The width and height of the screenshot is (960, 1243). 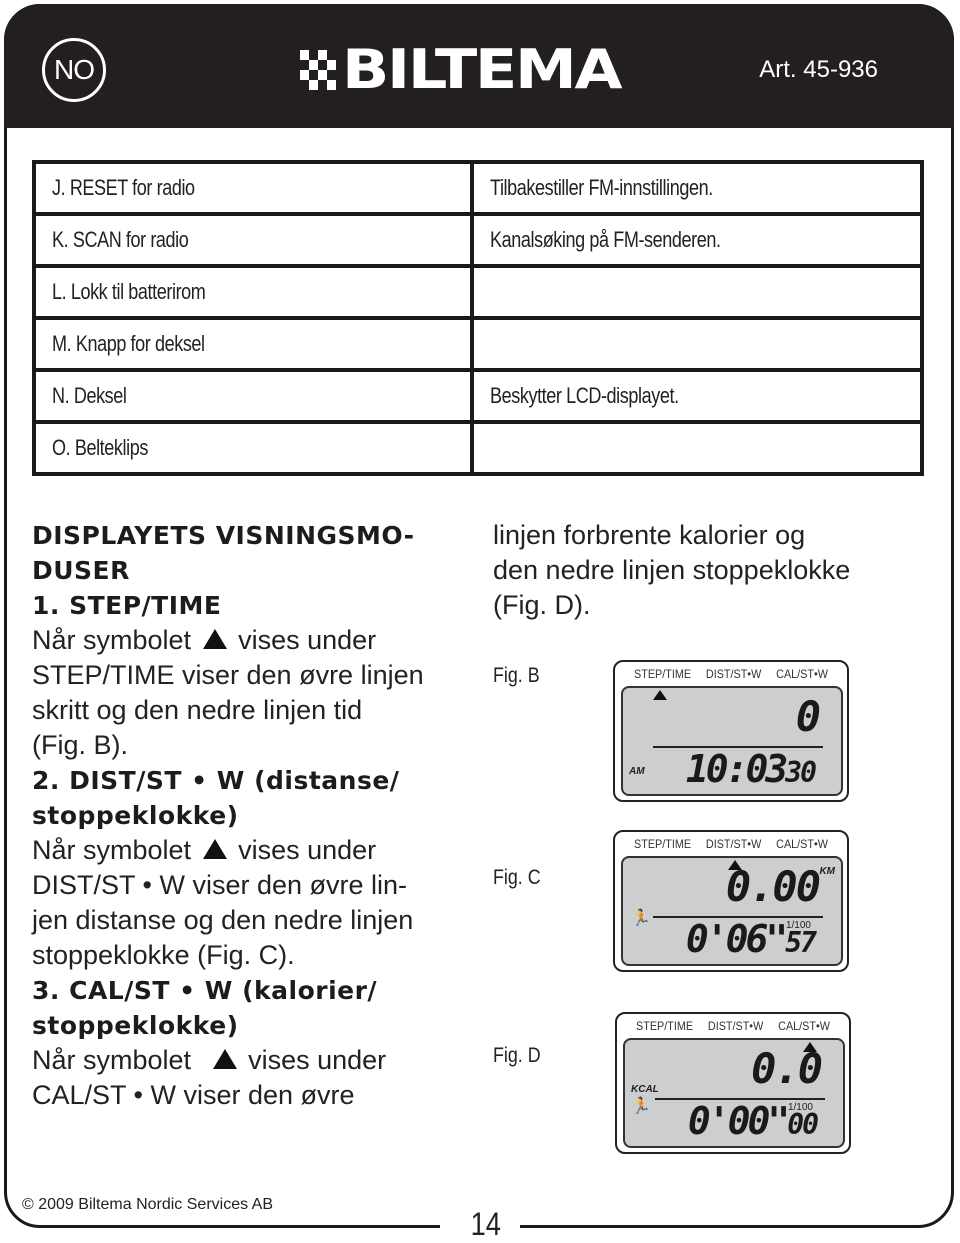 I want to click on description-cell: Tilbakestiller FM-innstillingen., so click(x=697, y=188).